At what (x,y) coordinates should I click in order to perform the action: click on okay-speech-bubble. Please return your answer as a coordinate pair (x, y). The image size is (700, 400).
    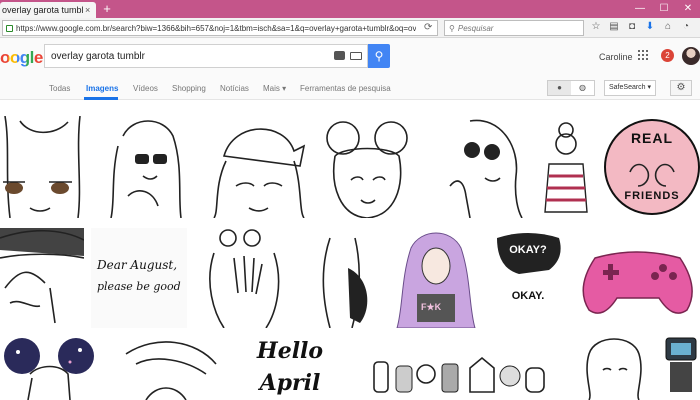
    Looking at the image, I should click on (529, 253).